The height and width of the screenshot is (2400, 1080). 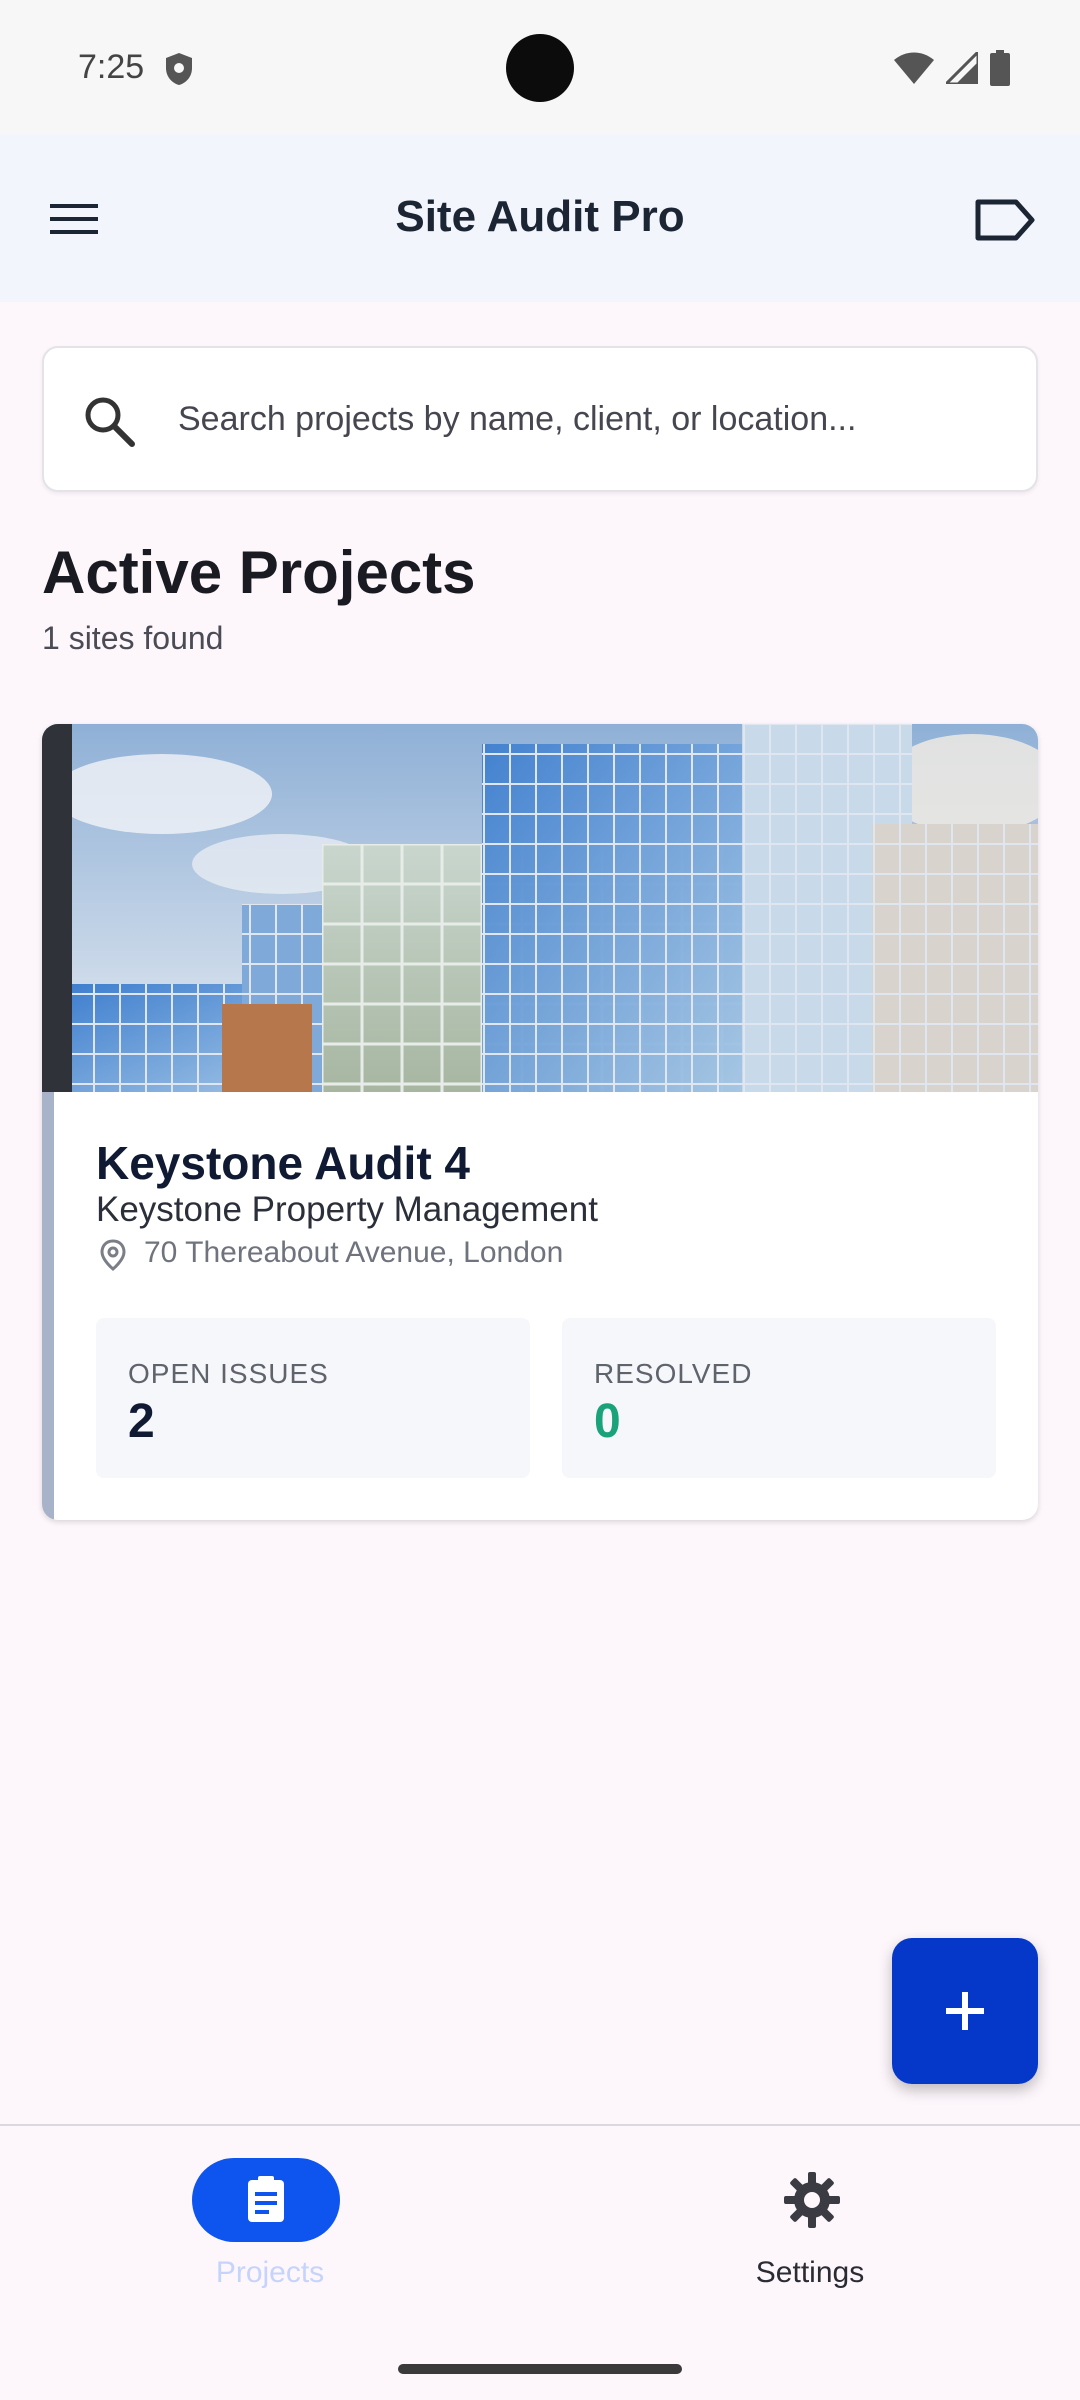 I want to click on page-title: Active Projects, so click(x=259, y=572).